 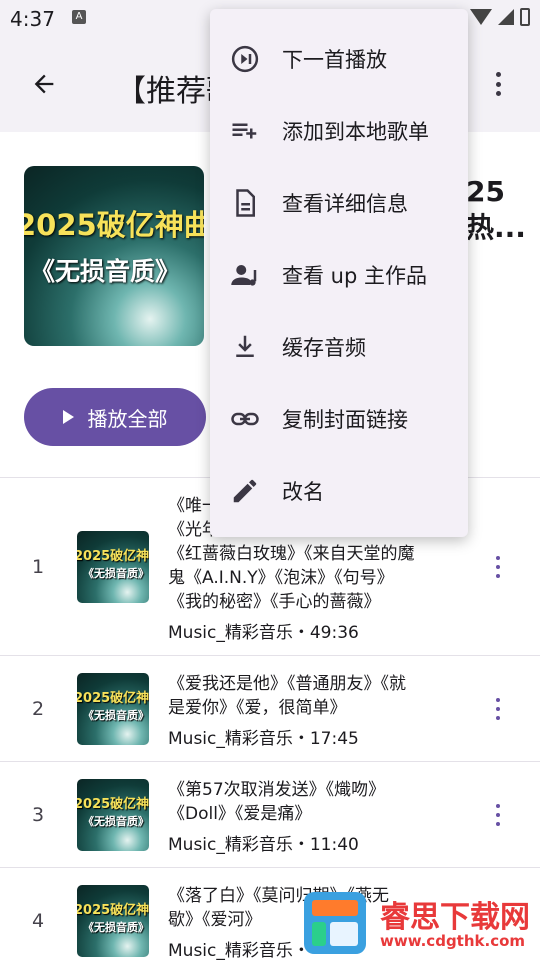 I want to click on menu-item-cache-audio: 缓存音频, so click(x=339, y=347).